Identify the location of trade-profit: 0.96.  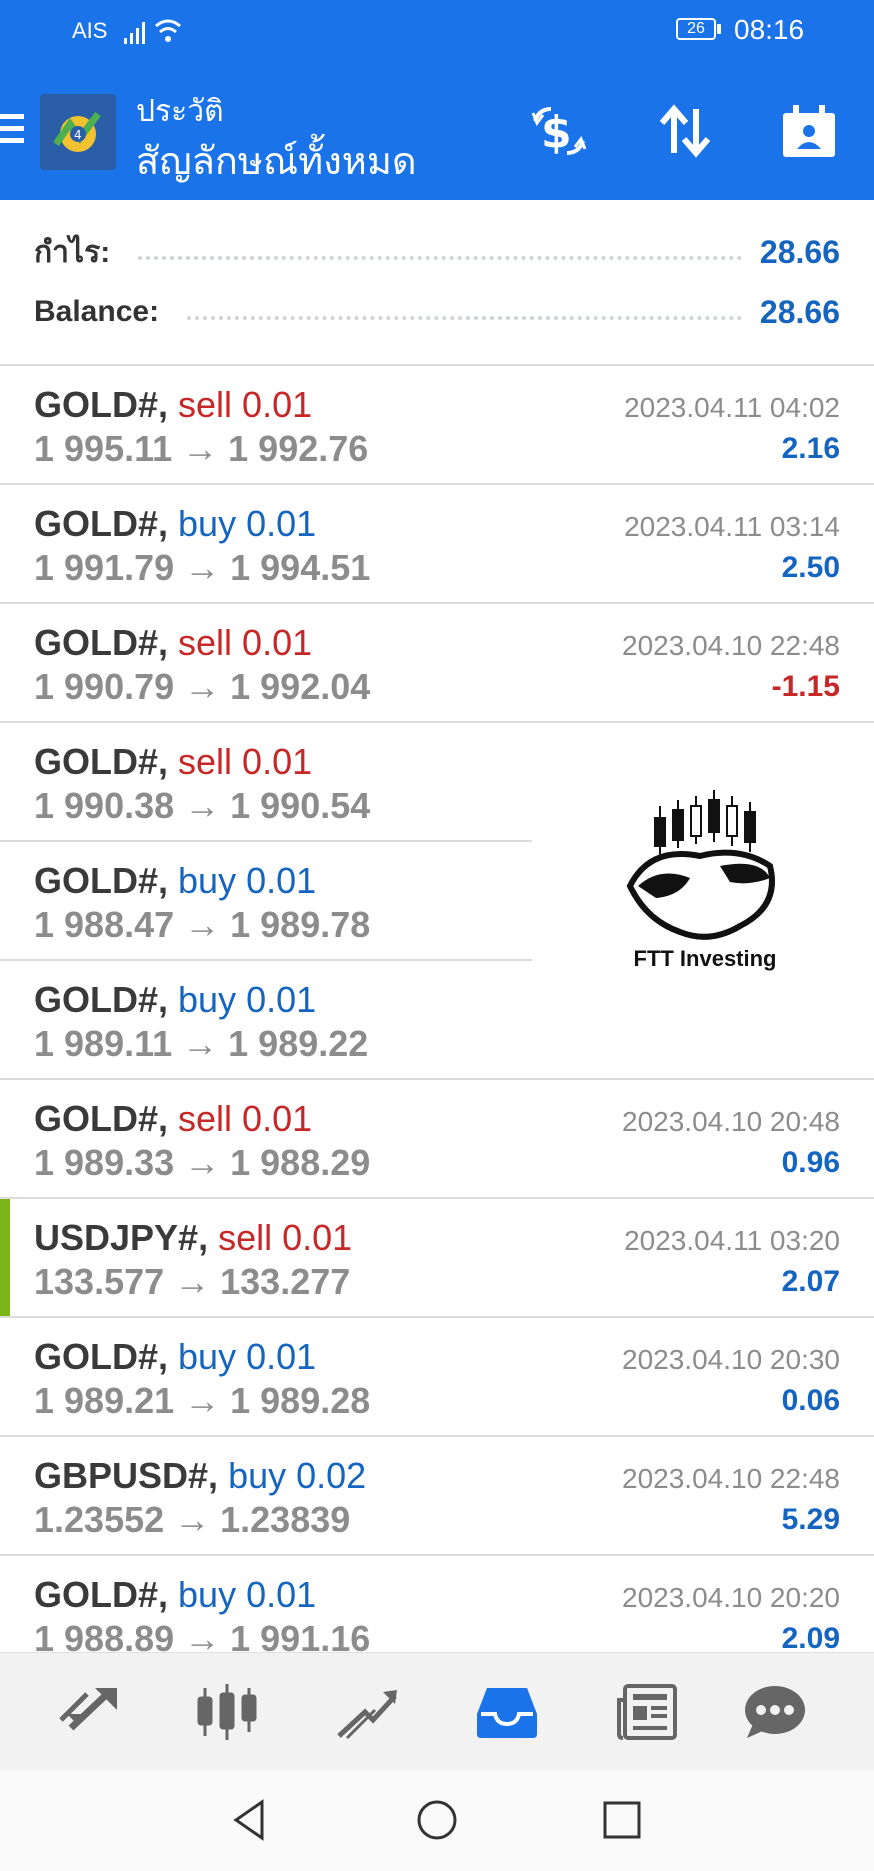
(810, 1162).